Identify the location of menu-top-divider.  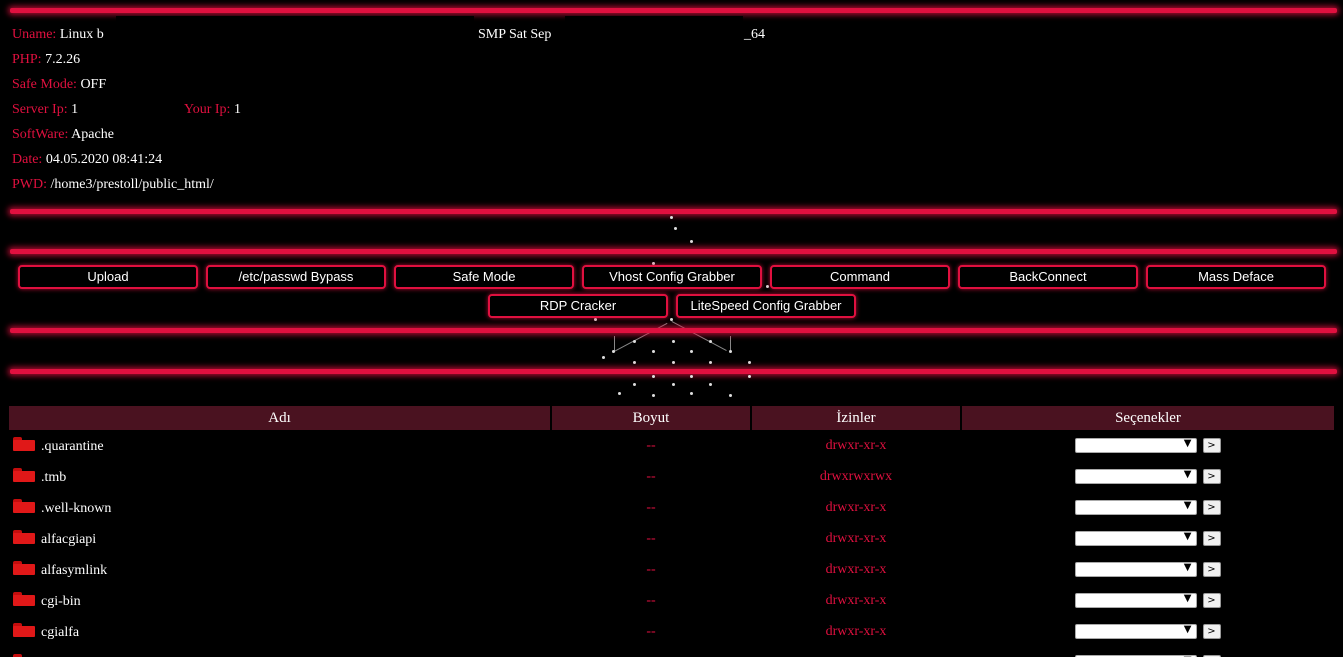
(673, 251).